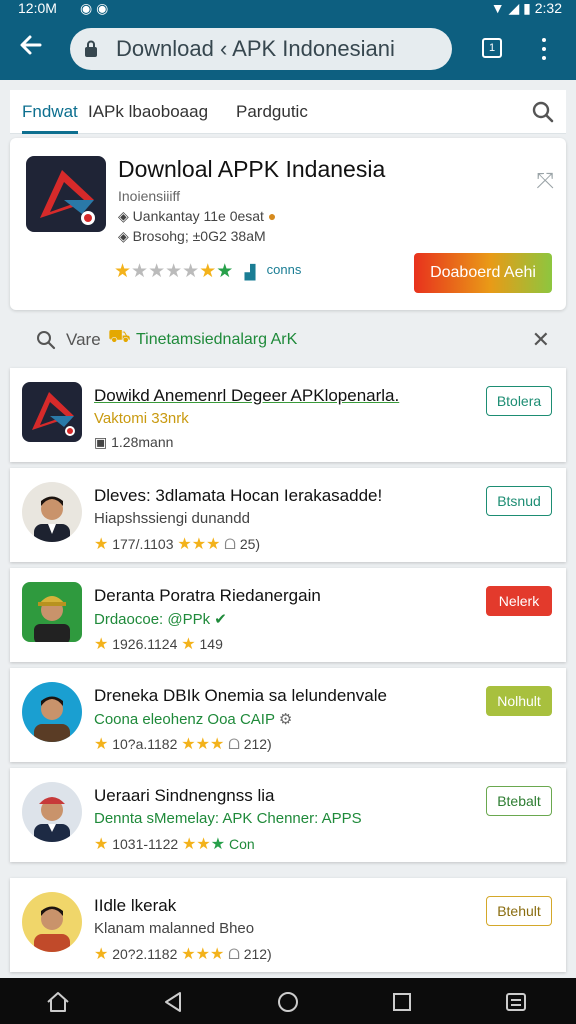  I want to click on filter-label: Vare, so click(83, 339).